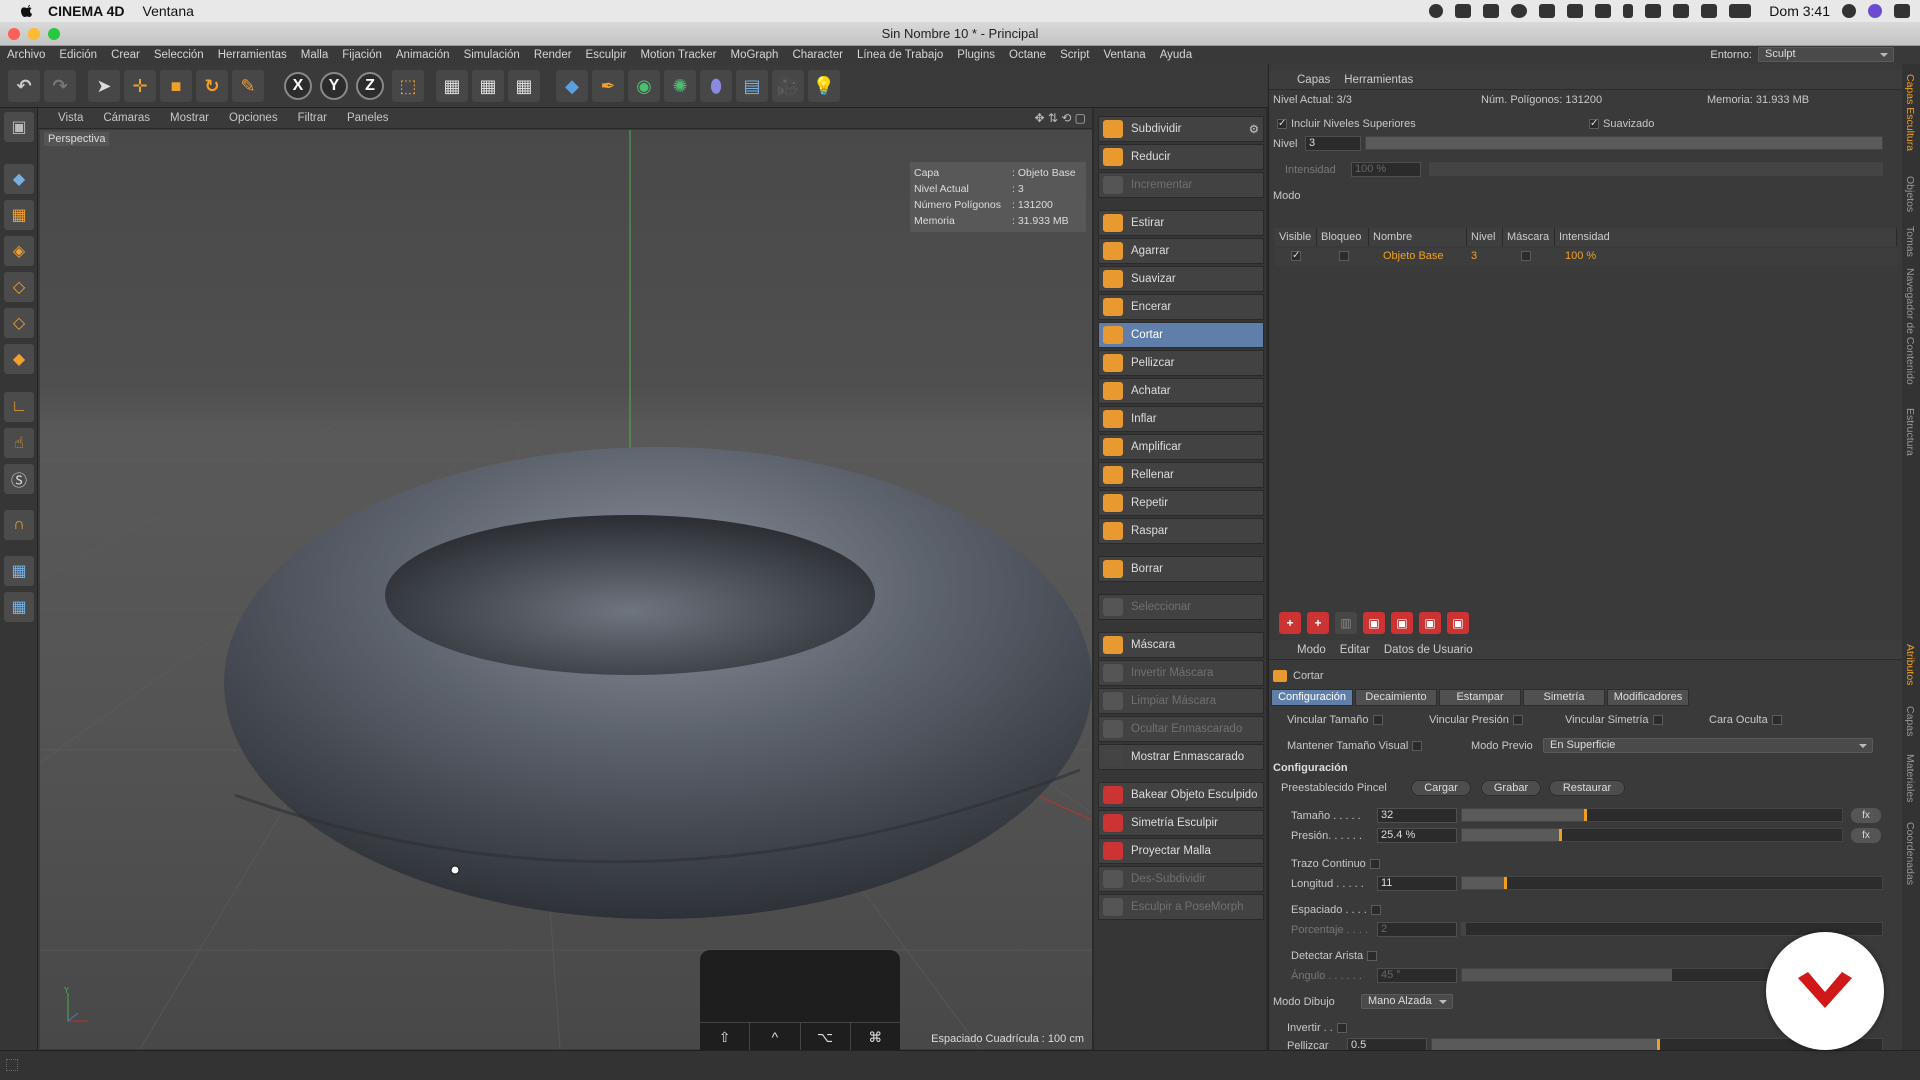  Describe the element at coordinates (1124, 55) in the screenshot. I see `menu-ventana: Ventana` at that location.